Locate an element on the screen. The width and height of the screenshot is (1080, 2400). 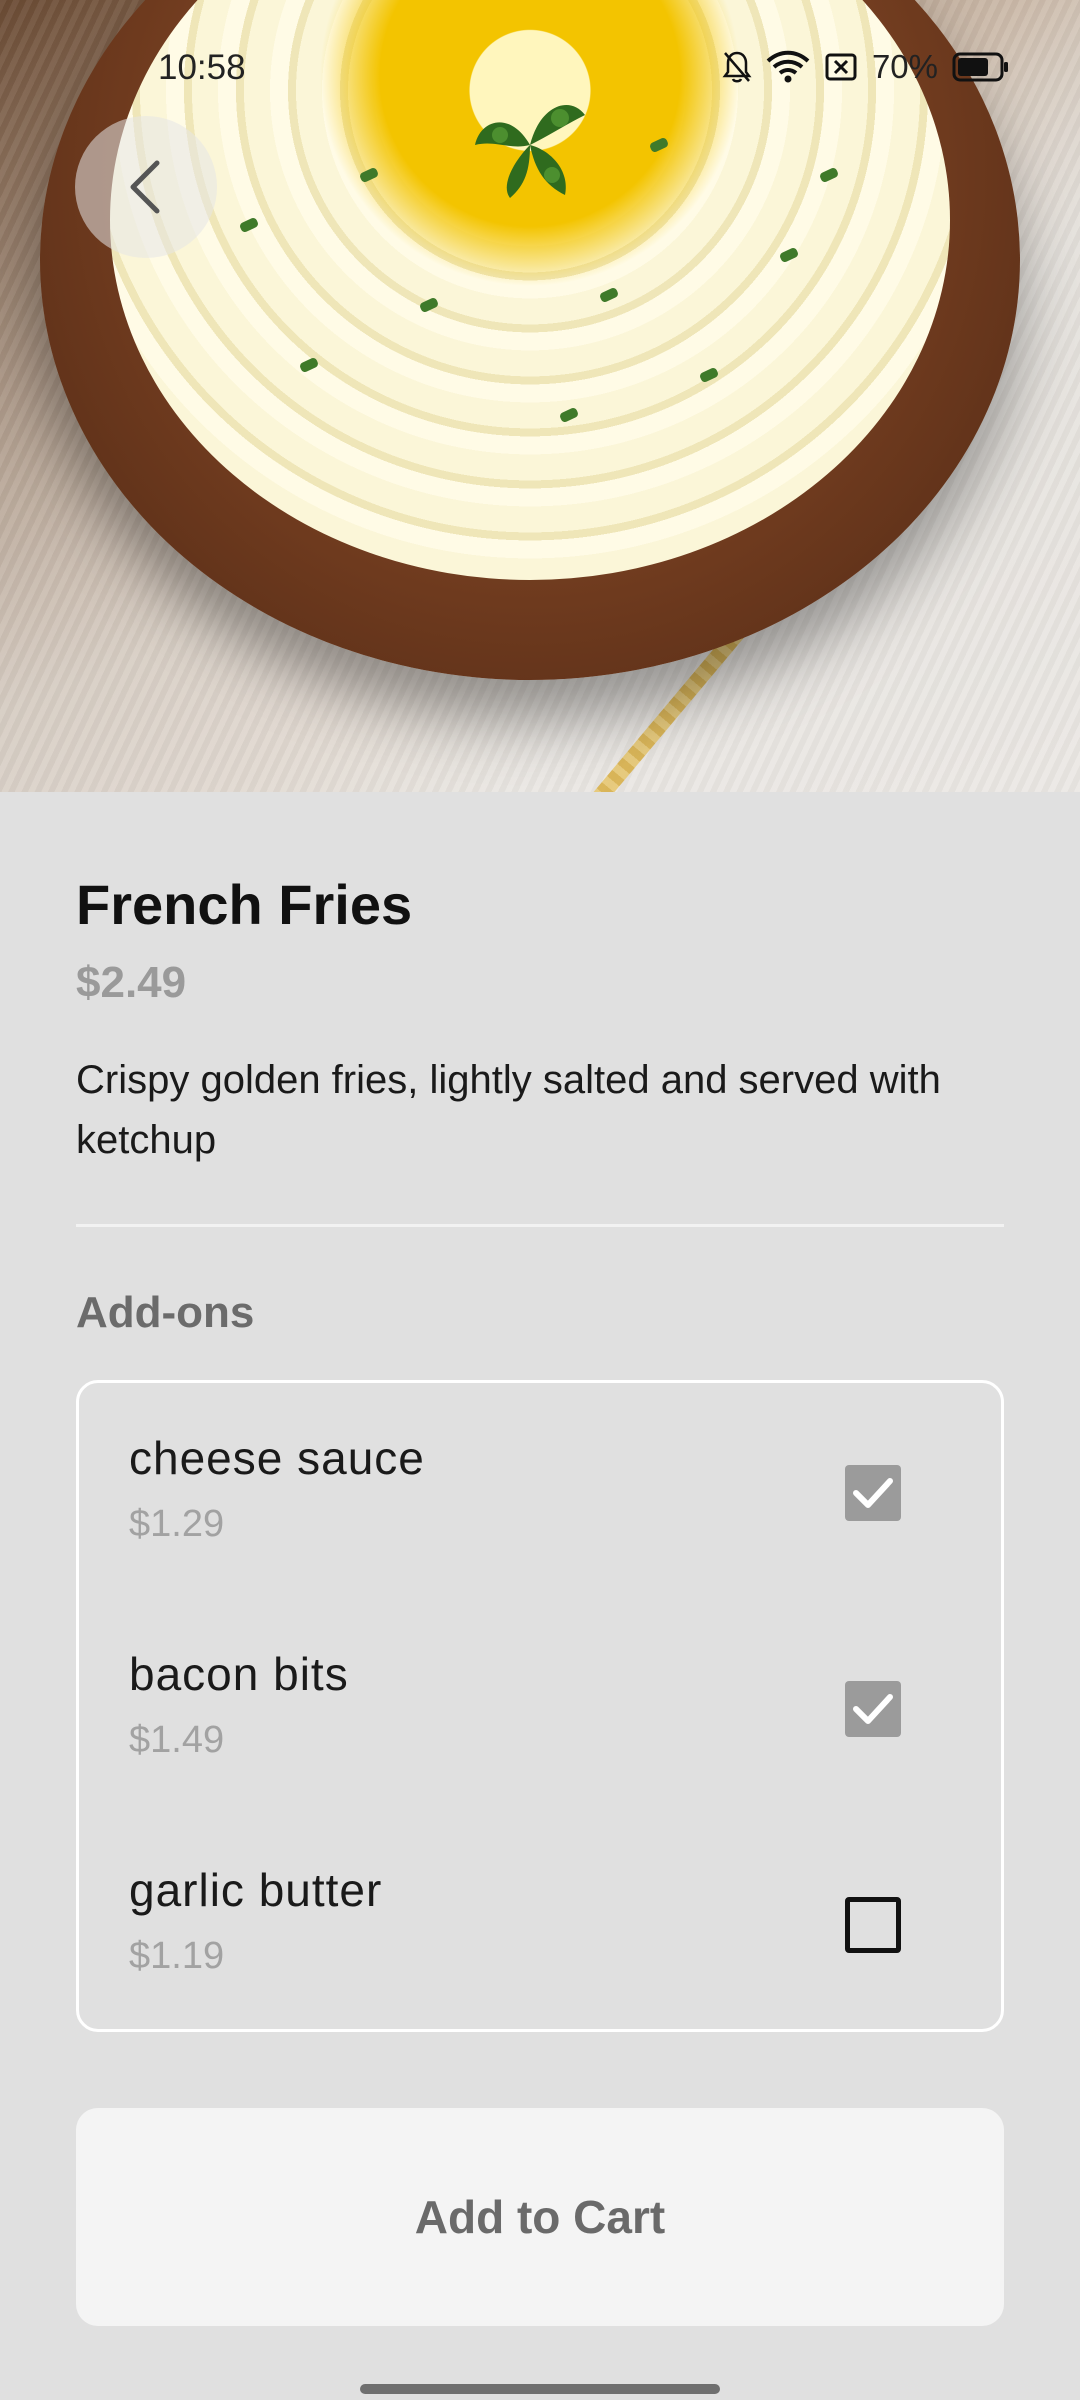
sim-blocked-icon is located at coordinates (841, 67).